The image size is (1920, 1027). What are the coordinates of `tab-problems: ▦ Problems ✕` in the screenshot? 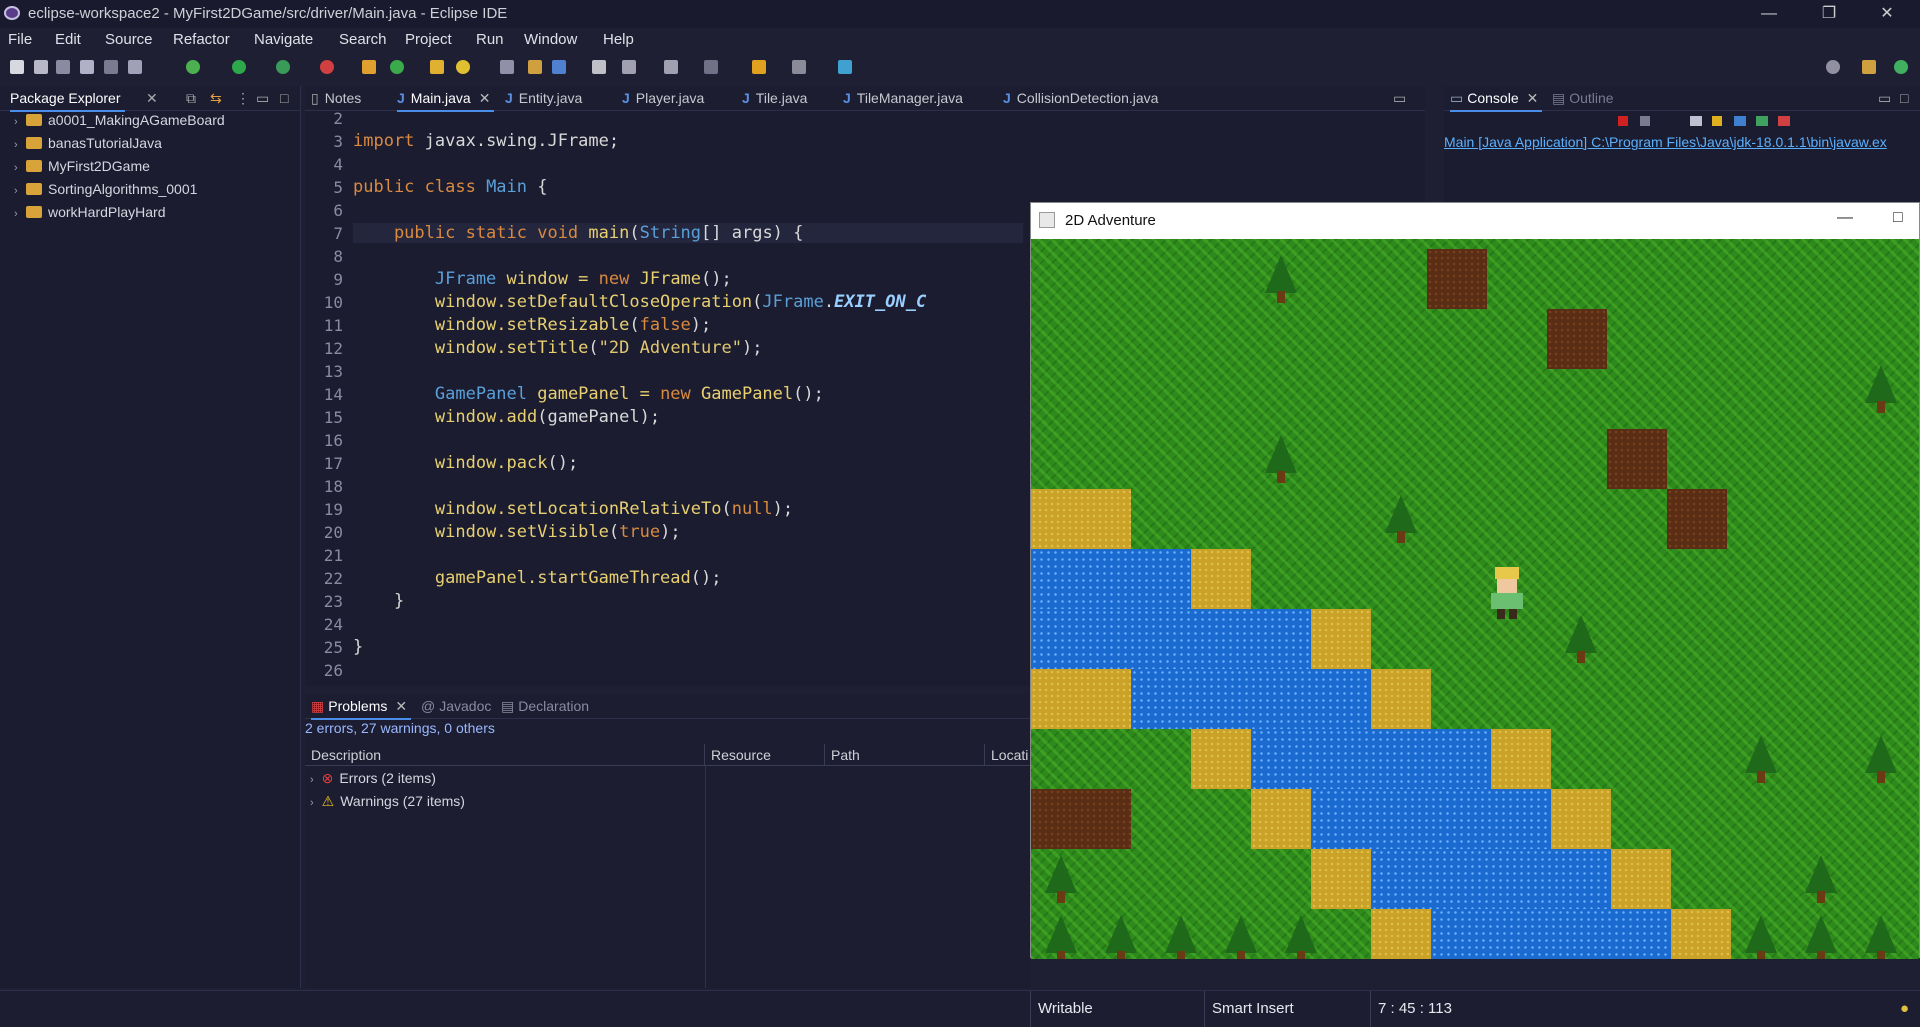 It's located at (361, 707).